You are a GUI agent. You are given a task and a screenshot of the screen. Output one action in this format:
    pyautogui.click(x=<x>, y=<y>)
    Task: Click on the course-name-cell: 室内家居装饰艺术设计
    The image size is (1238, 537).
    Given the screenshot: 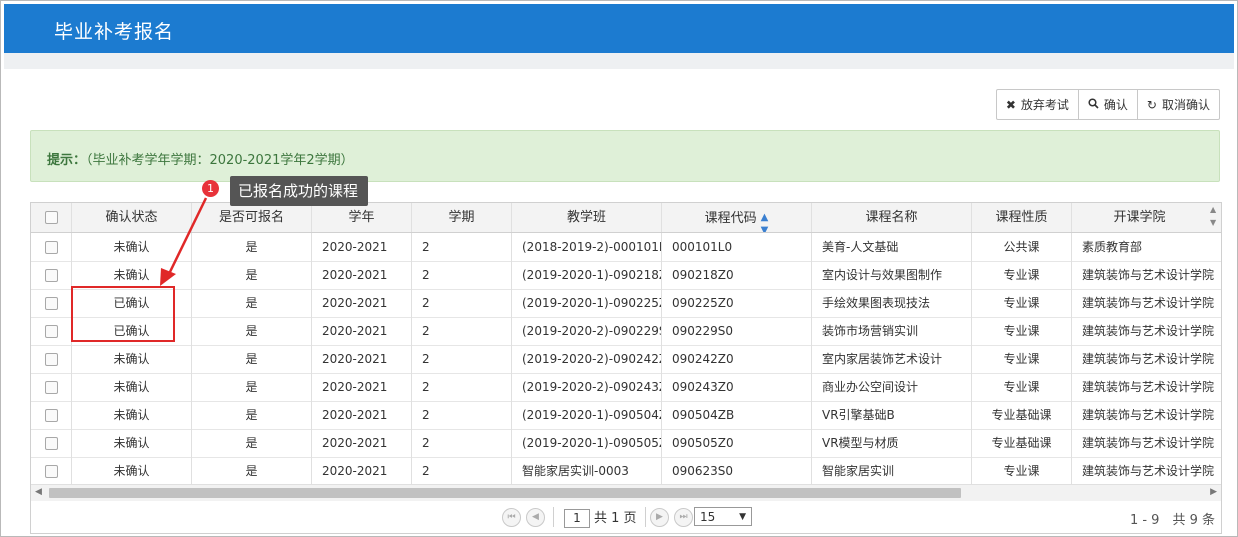 What is the action you would take?
    pyautogui.click(x=892, y=359)
    